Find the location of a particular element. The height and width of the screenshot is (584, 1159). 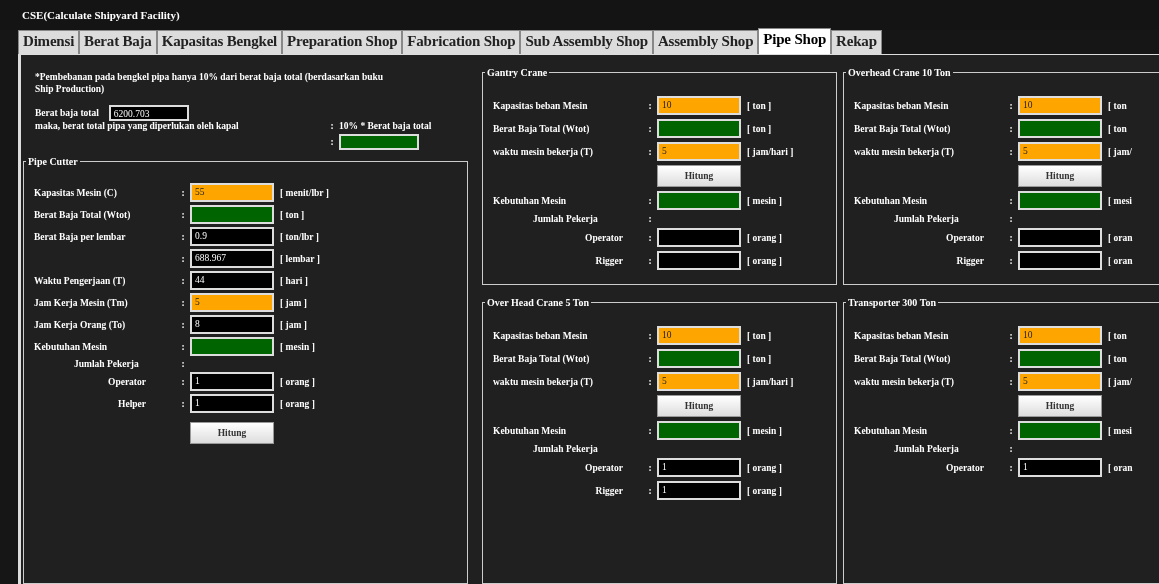

unit-label: [ ton/lbr ] is located at coordinates (299, 236).